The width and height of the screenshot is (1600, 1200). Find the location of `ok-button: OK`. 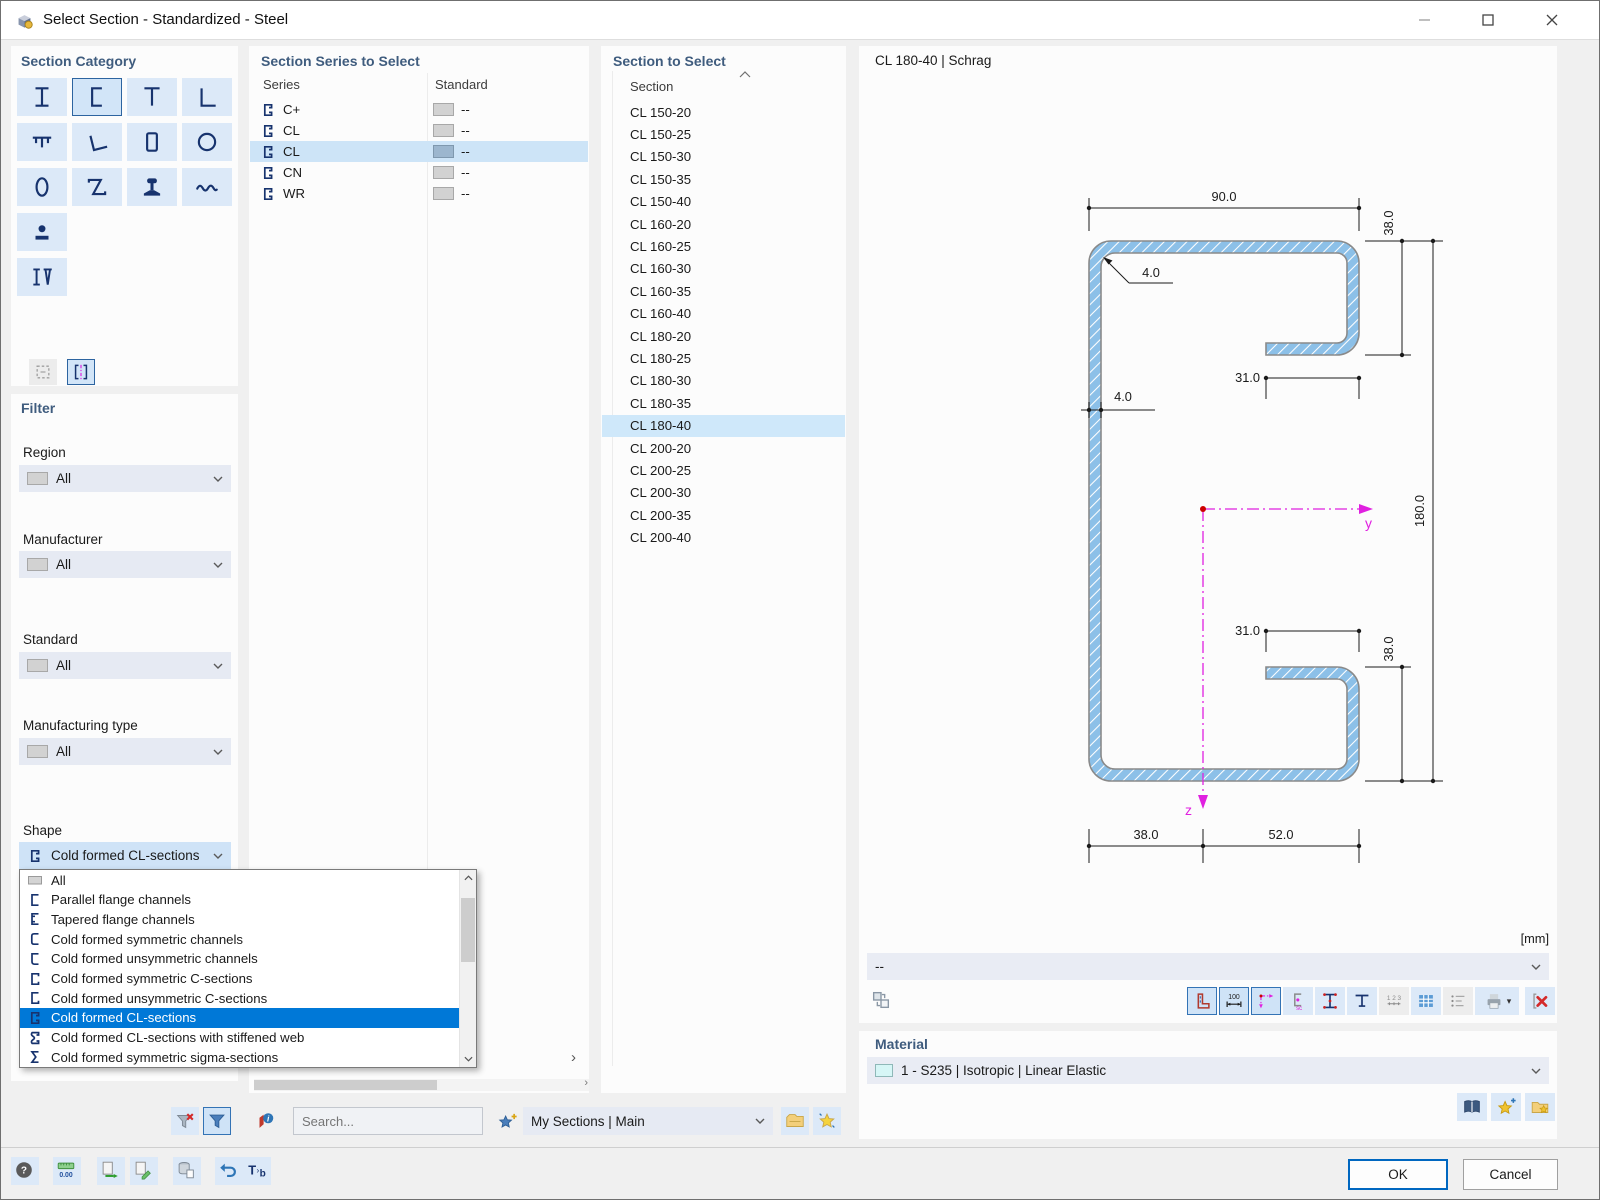

ok-button: OK is located at coordinates (1398, 1174).